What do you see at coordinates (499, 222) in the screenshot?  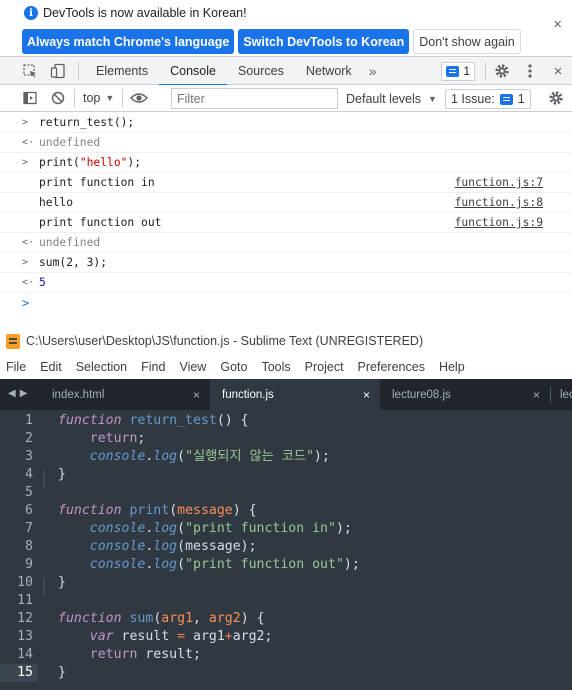 I see `source-link: function.js:9` at bounding box center [499, 222].